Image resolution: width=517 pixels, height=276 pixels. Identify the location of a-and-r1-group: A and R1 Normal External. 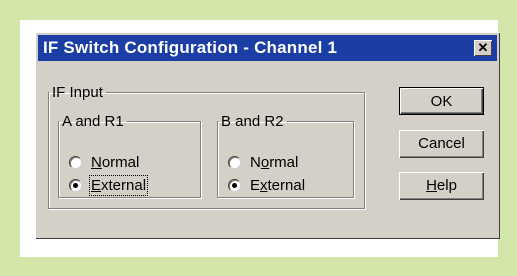
(129, 155).